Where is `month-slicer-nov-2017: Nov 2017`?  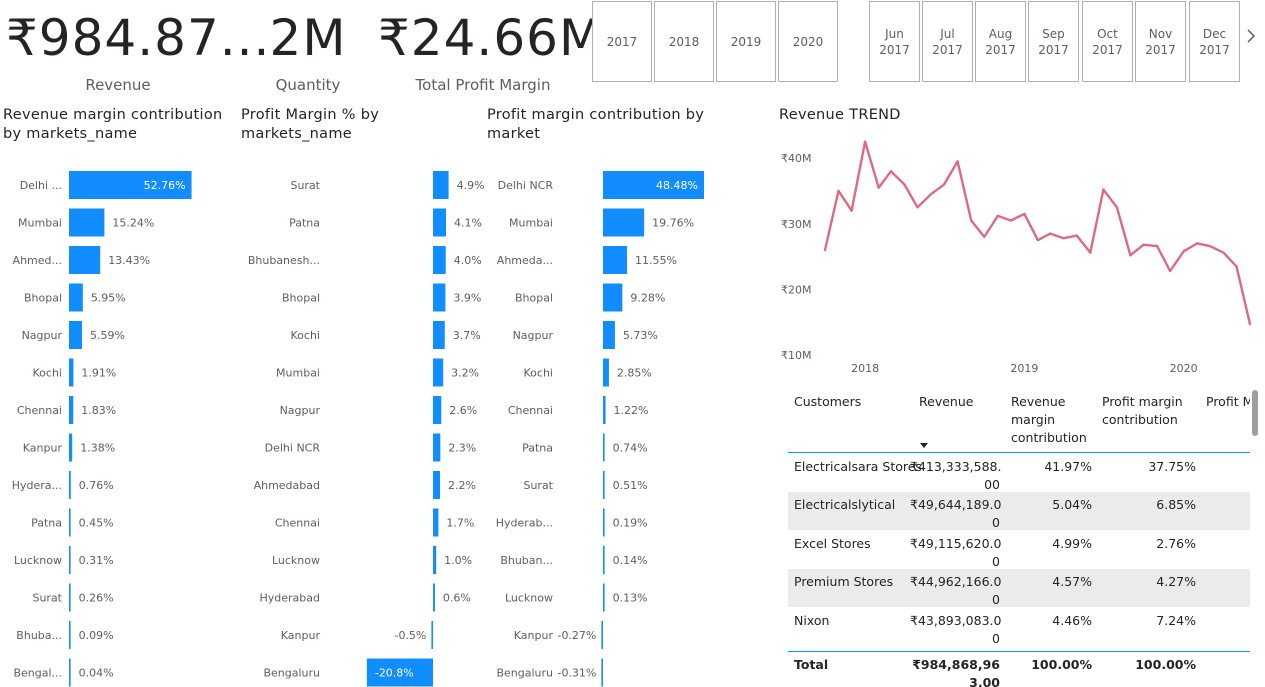
month-slicer-nov-2017: Nov 2017 is located at coordinates (1160, 41).